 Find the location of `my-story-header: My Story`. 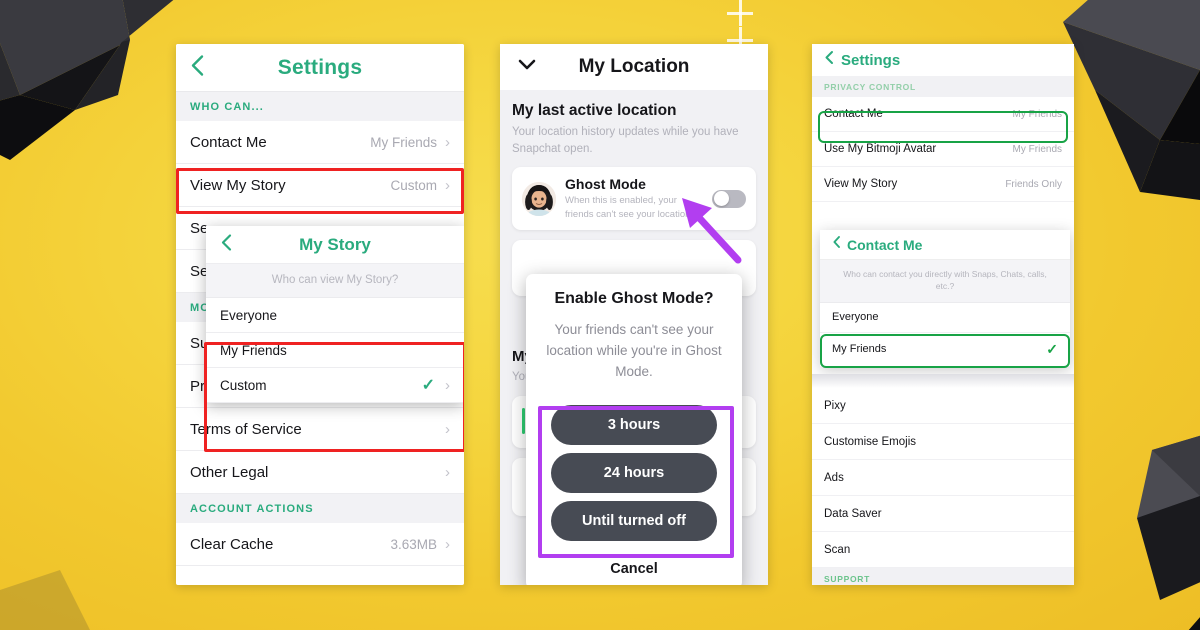

my-story-header: My Story is located at coordinates (335, 245).